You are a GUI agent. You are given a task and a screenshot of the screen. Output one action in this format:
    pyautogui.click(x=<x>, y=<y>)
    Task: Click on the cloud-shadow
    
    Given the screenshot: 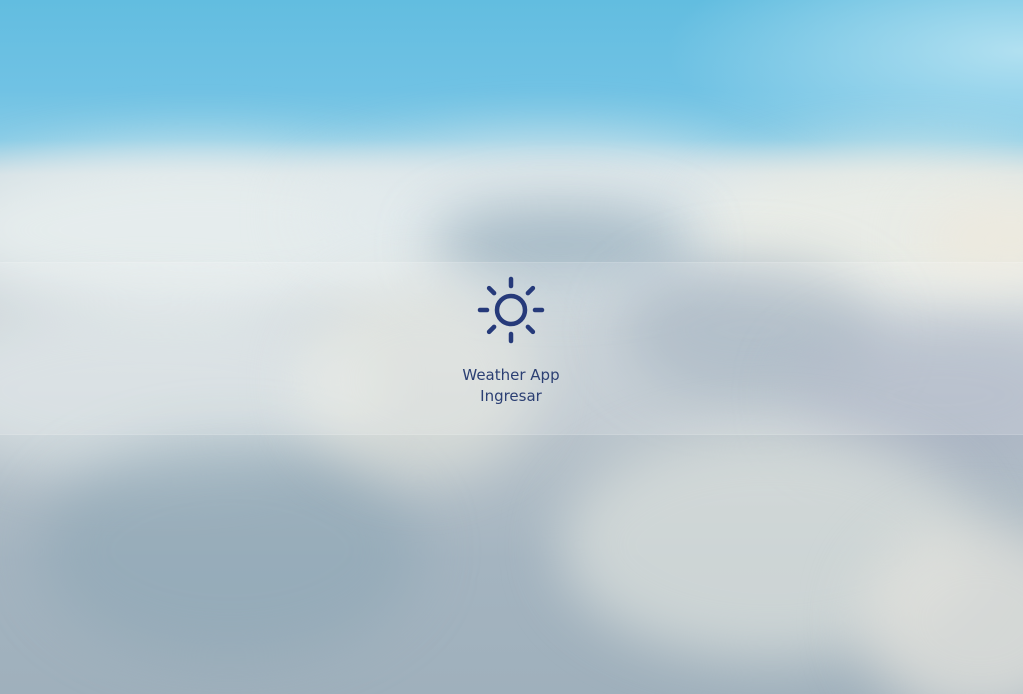 What is the action you would take?
    pyautogui.click(x=230, y=550)
    